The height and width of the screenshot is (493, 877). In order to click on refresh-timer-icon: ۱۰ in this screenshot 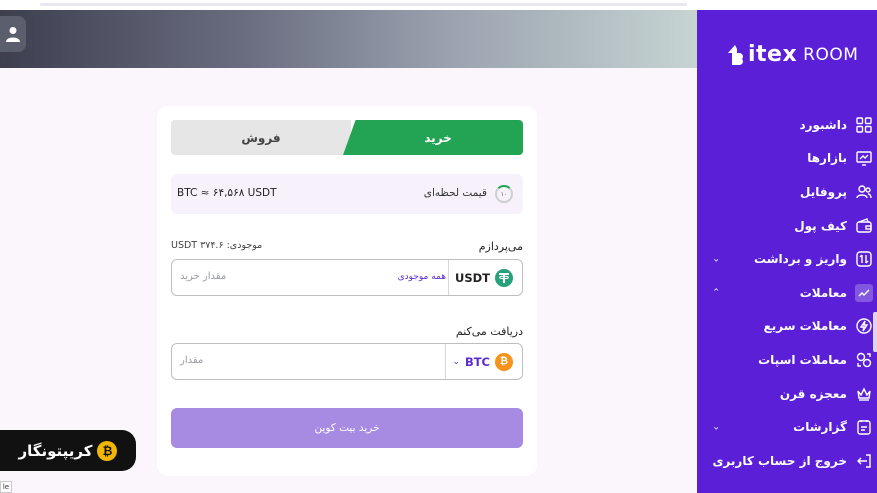, I will do `click(504, 194)`.